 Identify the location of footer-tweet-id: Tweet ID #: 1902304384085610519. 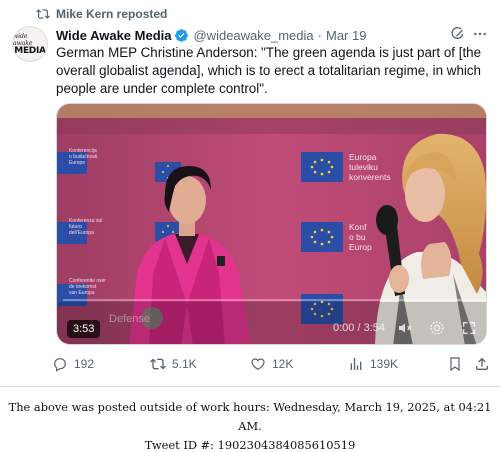
(250, 445).